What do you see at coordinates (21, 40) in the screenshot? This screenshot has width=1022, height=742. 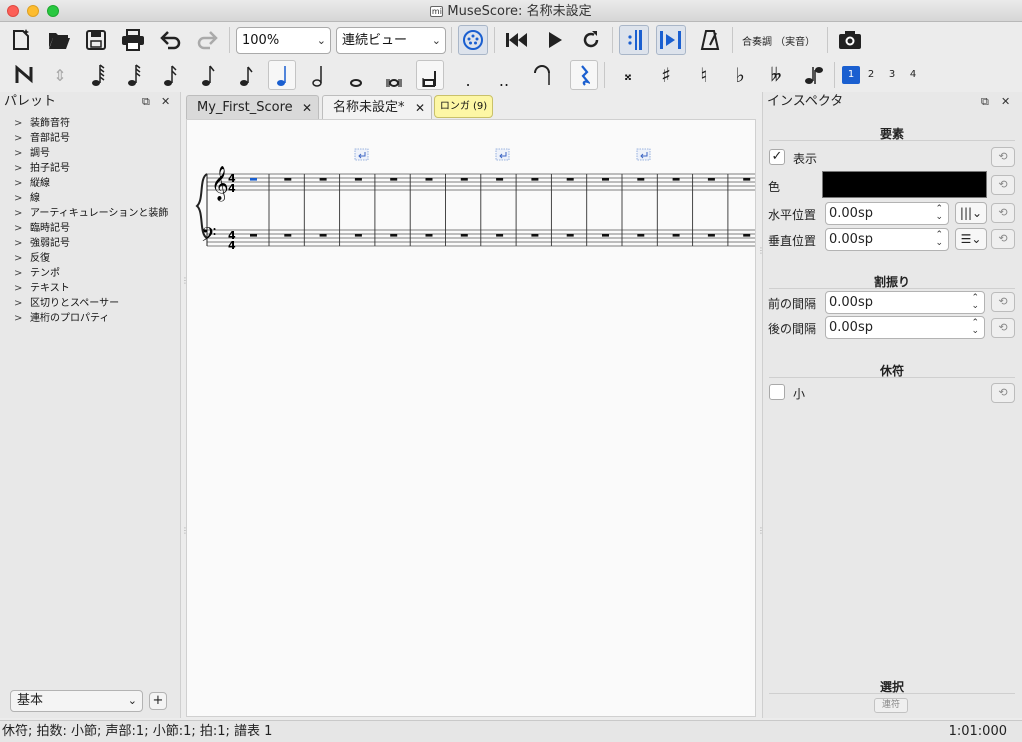 I see `new-score-button` at bounding box center [21, 40].